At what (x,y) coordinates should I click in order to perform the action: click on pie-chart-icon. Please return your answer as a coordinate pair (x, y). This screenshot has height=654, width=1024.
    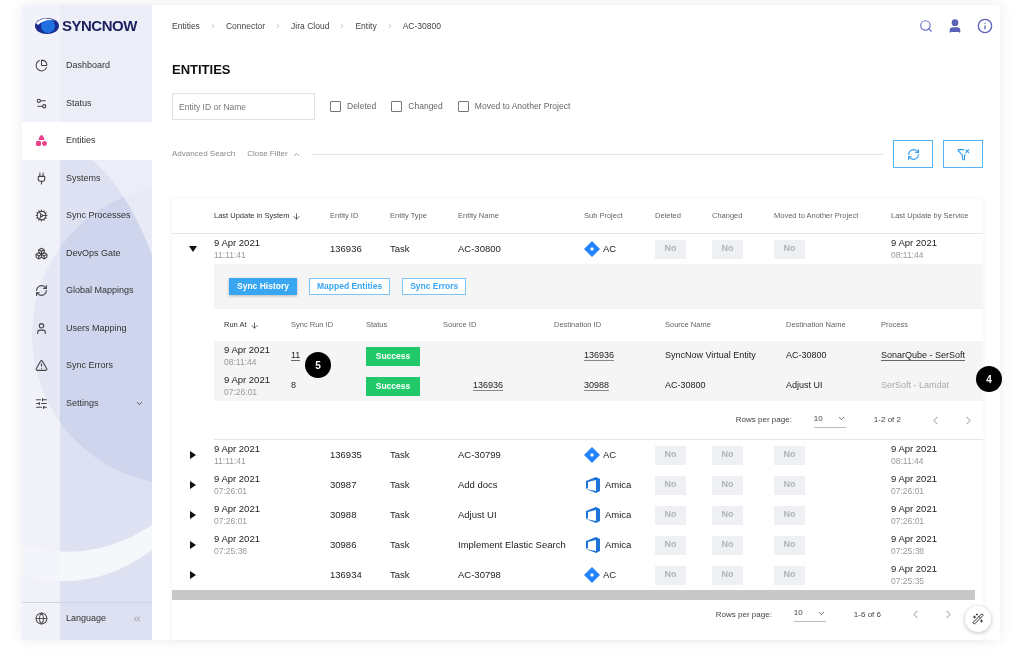
    Looking at the image, I should click on (41, 66).